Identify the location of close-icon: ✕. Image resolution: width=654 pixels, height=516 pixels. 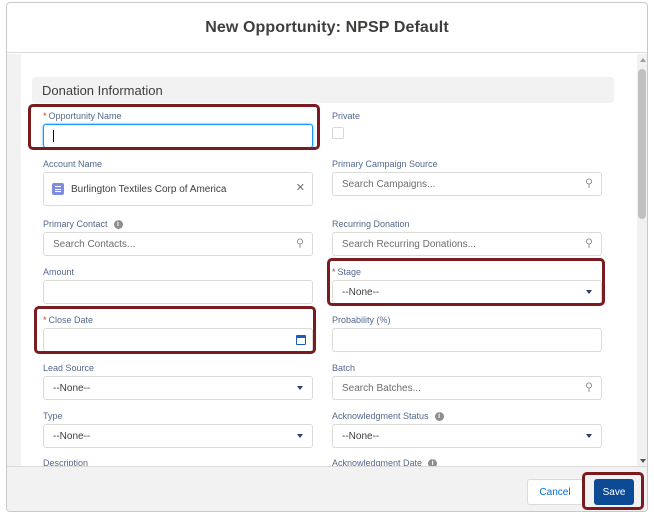
(300, 188).